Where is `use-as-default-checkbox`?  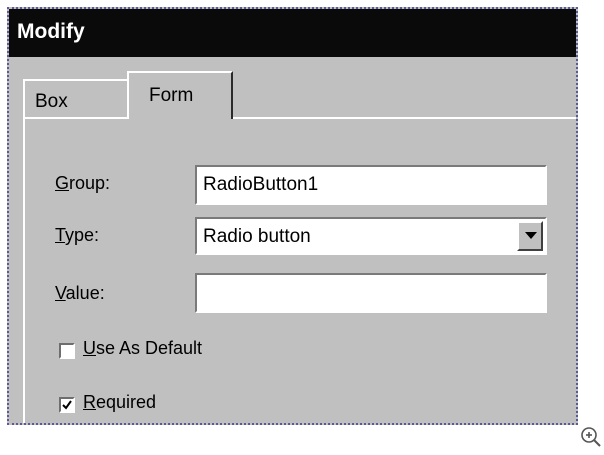 use-as-default-checkbox is located at coordinates (67, 351).